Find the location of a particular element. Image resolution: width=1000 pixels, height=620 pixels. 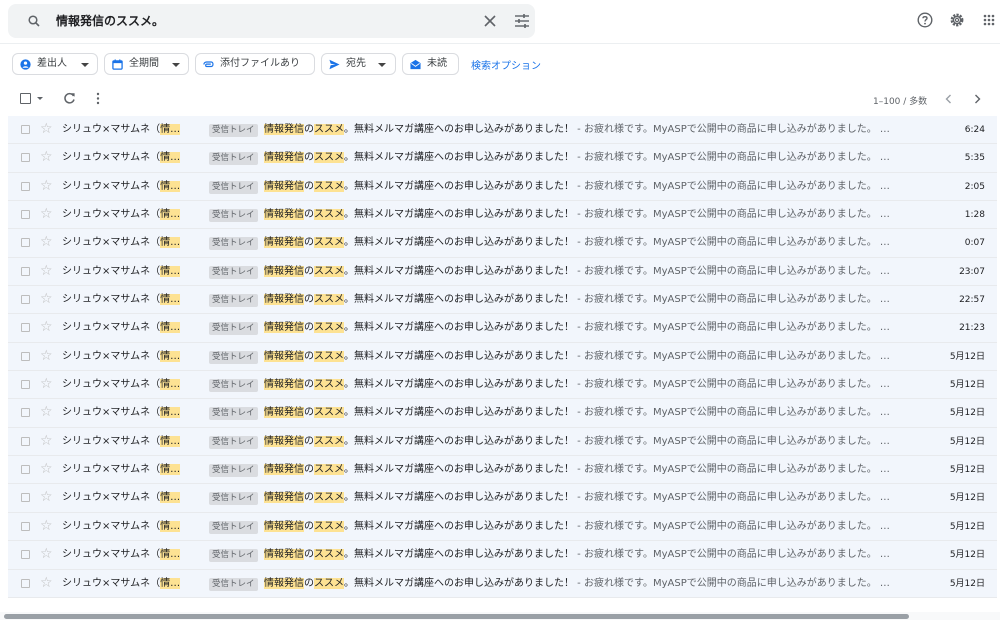

unread-filter-chip: 未読 is located at coordinates (430, 64).